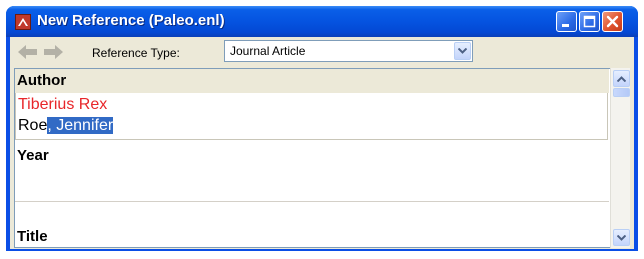  Describe the element at coordinates (566, 21) in the screenshot. I see `minimize-button` at that location.